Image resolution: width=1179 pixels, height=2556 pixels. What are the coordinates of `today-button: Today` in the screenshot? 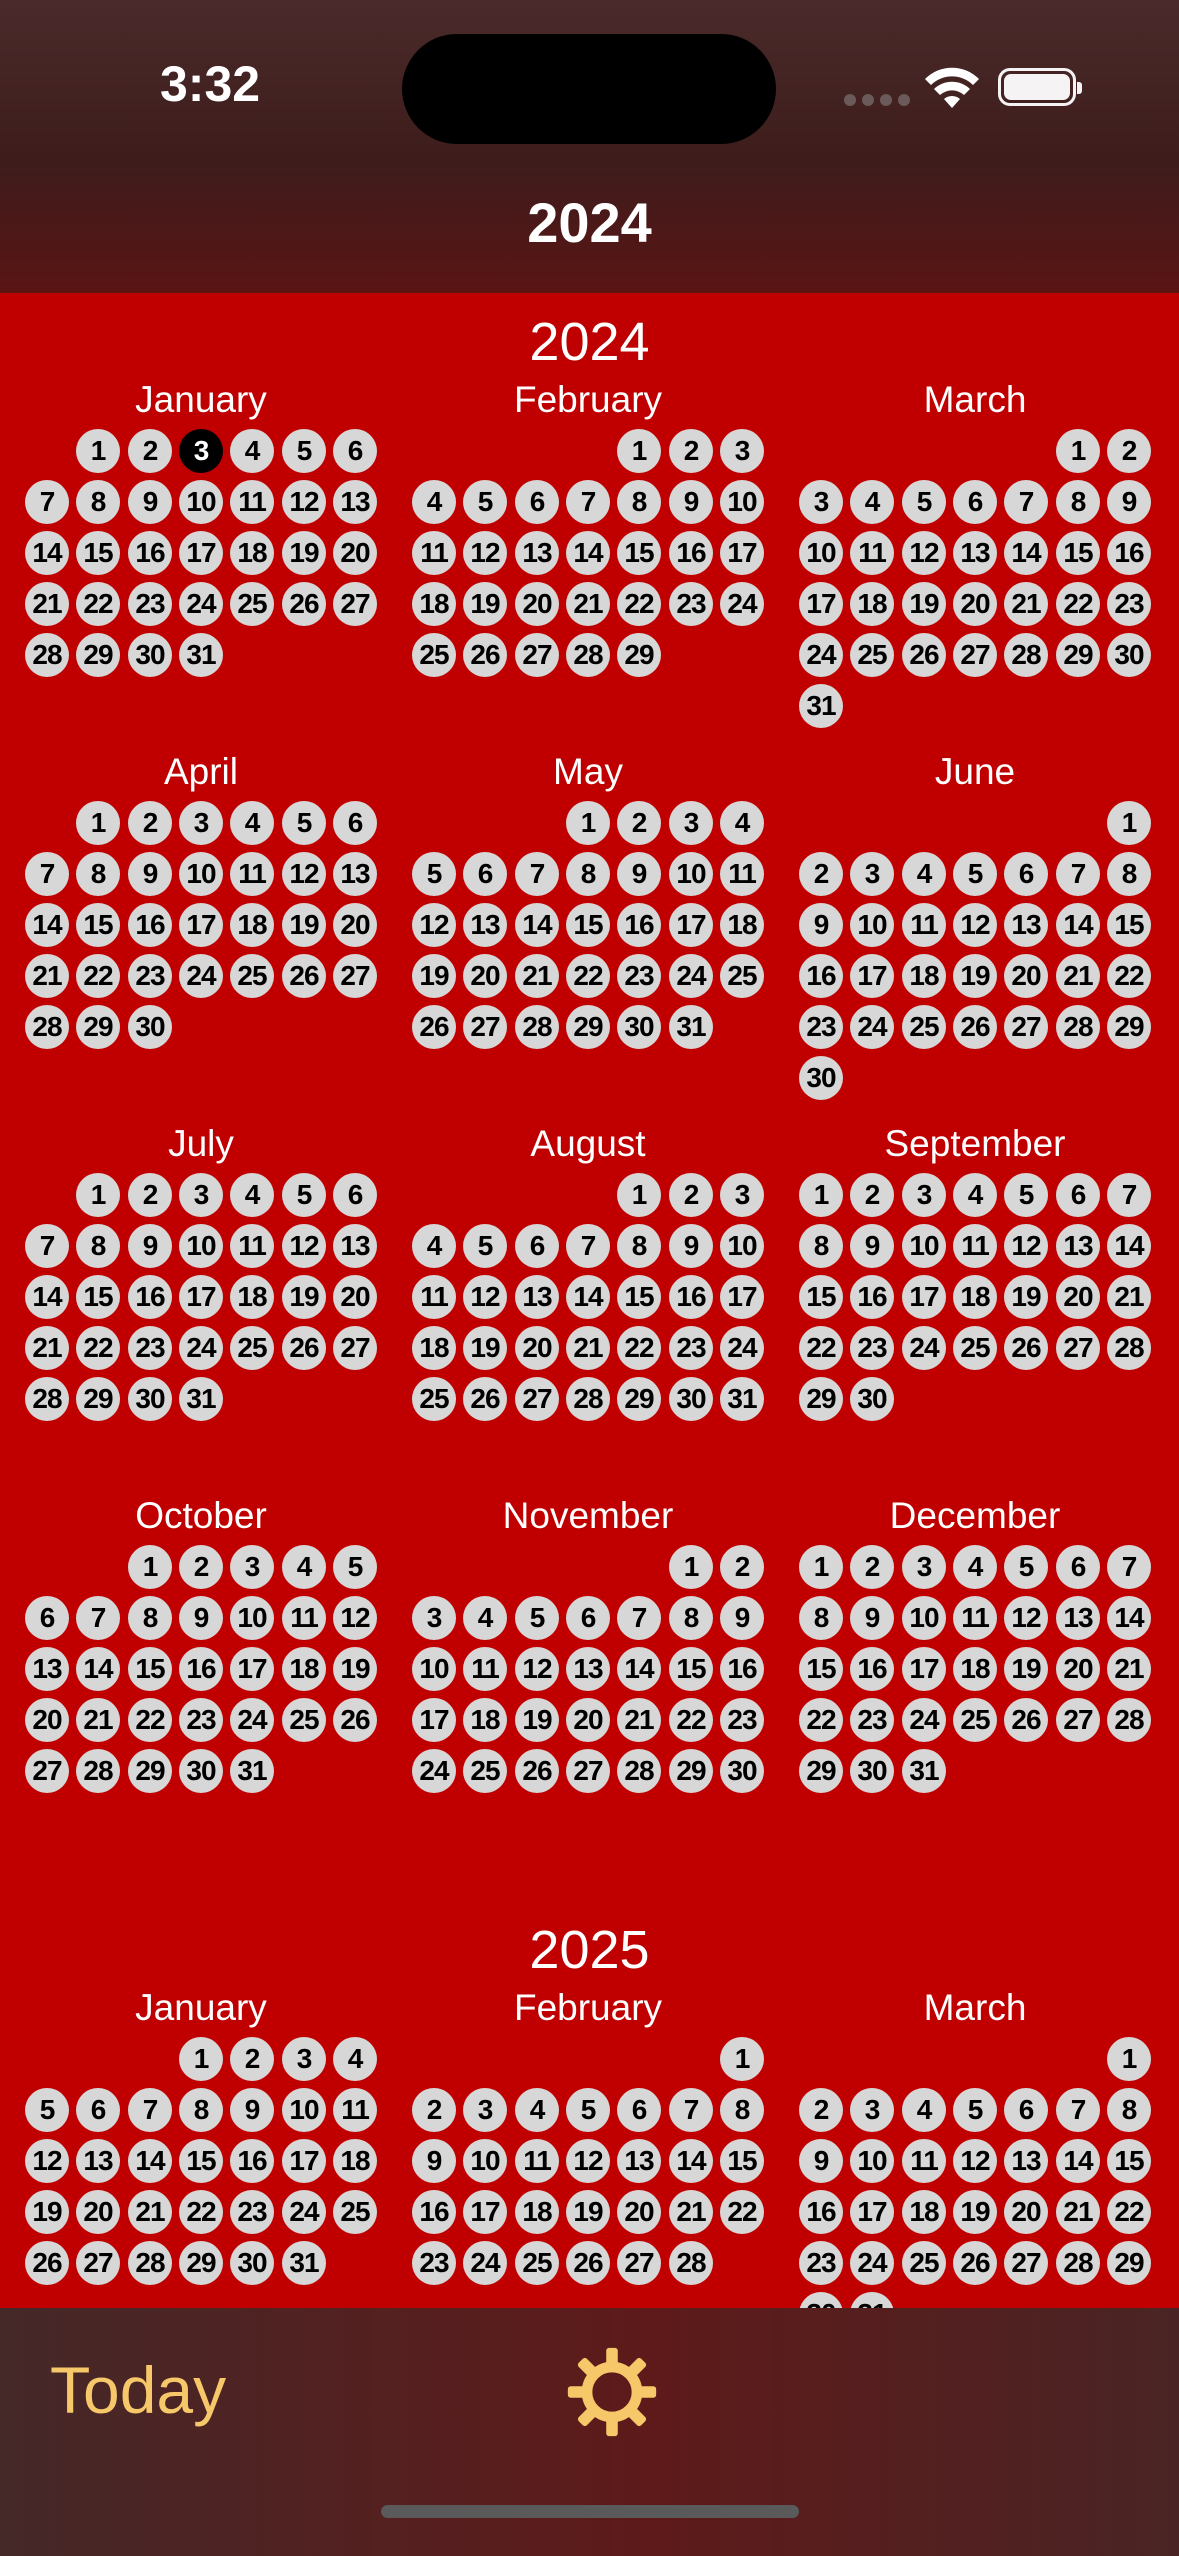 It's located at (138, 2390).